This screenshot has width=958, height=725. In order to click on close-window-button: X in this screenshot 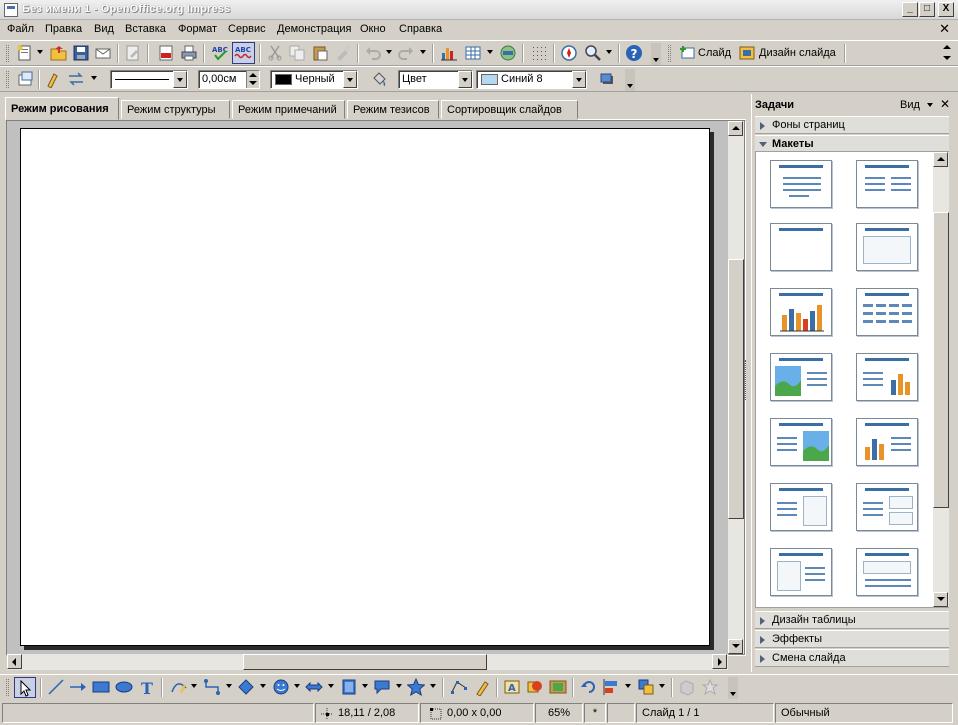, I will do `click(946, 9)`.